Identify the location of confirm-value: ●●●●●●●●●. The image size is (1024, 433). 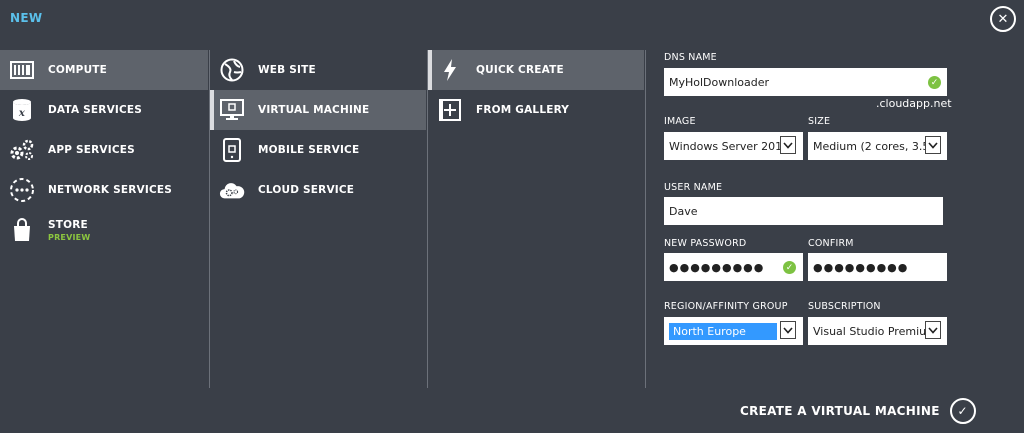
(861, 267).